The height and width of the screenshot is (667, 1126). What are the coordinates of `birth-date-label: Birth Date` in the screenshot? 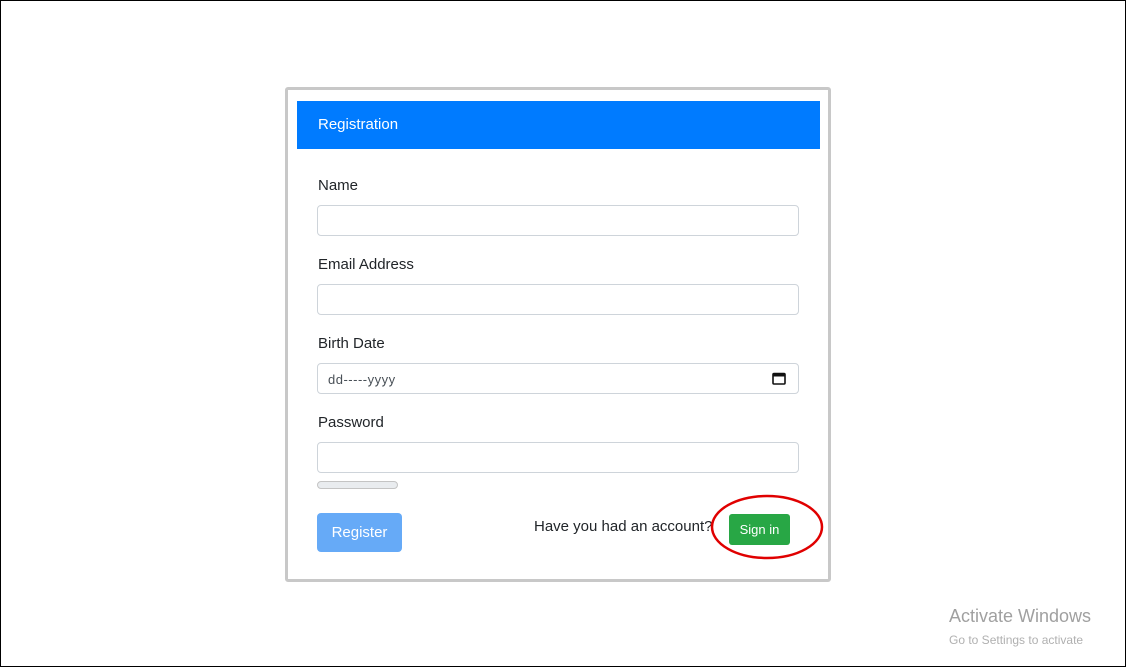 It's located at (351, 343).